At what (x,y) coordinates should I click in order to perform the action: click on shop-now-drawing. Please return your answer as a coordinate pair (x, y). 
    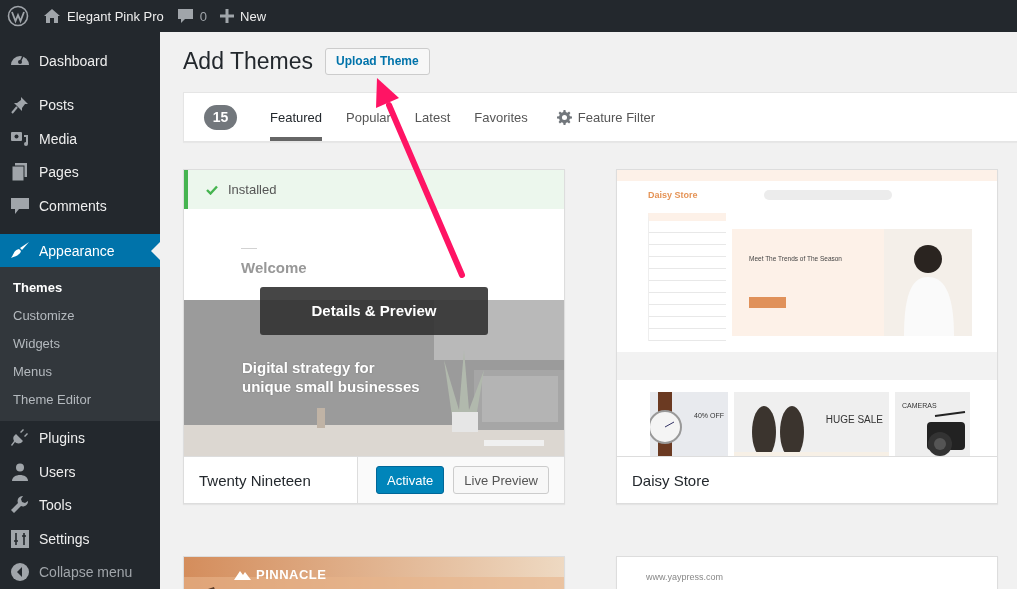
    Looking at the image, I should click on (767, 302).